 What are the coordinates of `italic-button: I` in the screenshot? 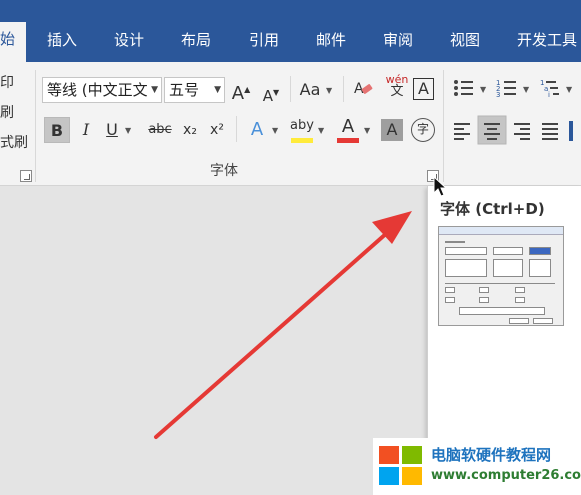 It's located at (86, 130).